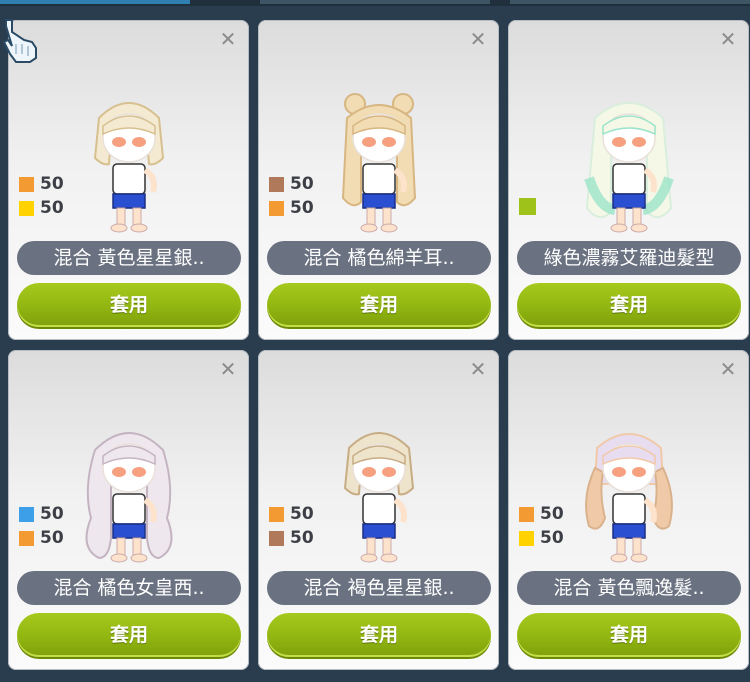  What do you see at coordinates (629, 588) in the screenshot?
I see `hair-name-label: 混合 黃色飄逸髮..` at bounding box center [629, 588].